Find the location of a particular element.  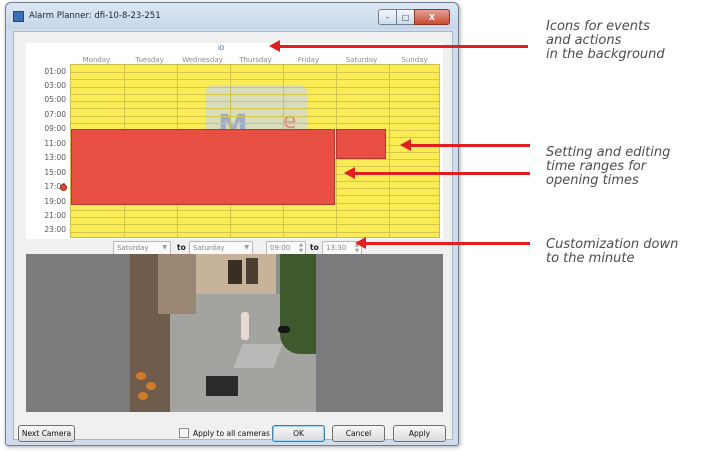

day-header-friday: Friday is located at coordinates (308, 60).